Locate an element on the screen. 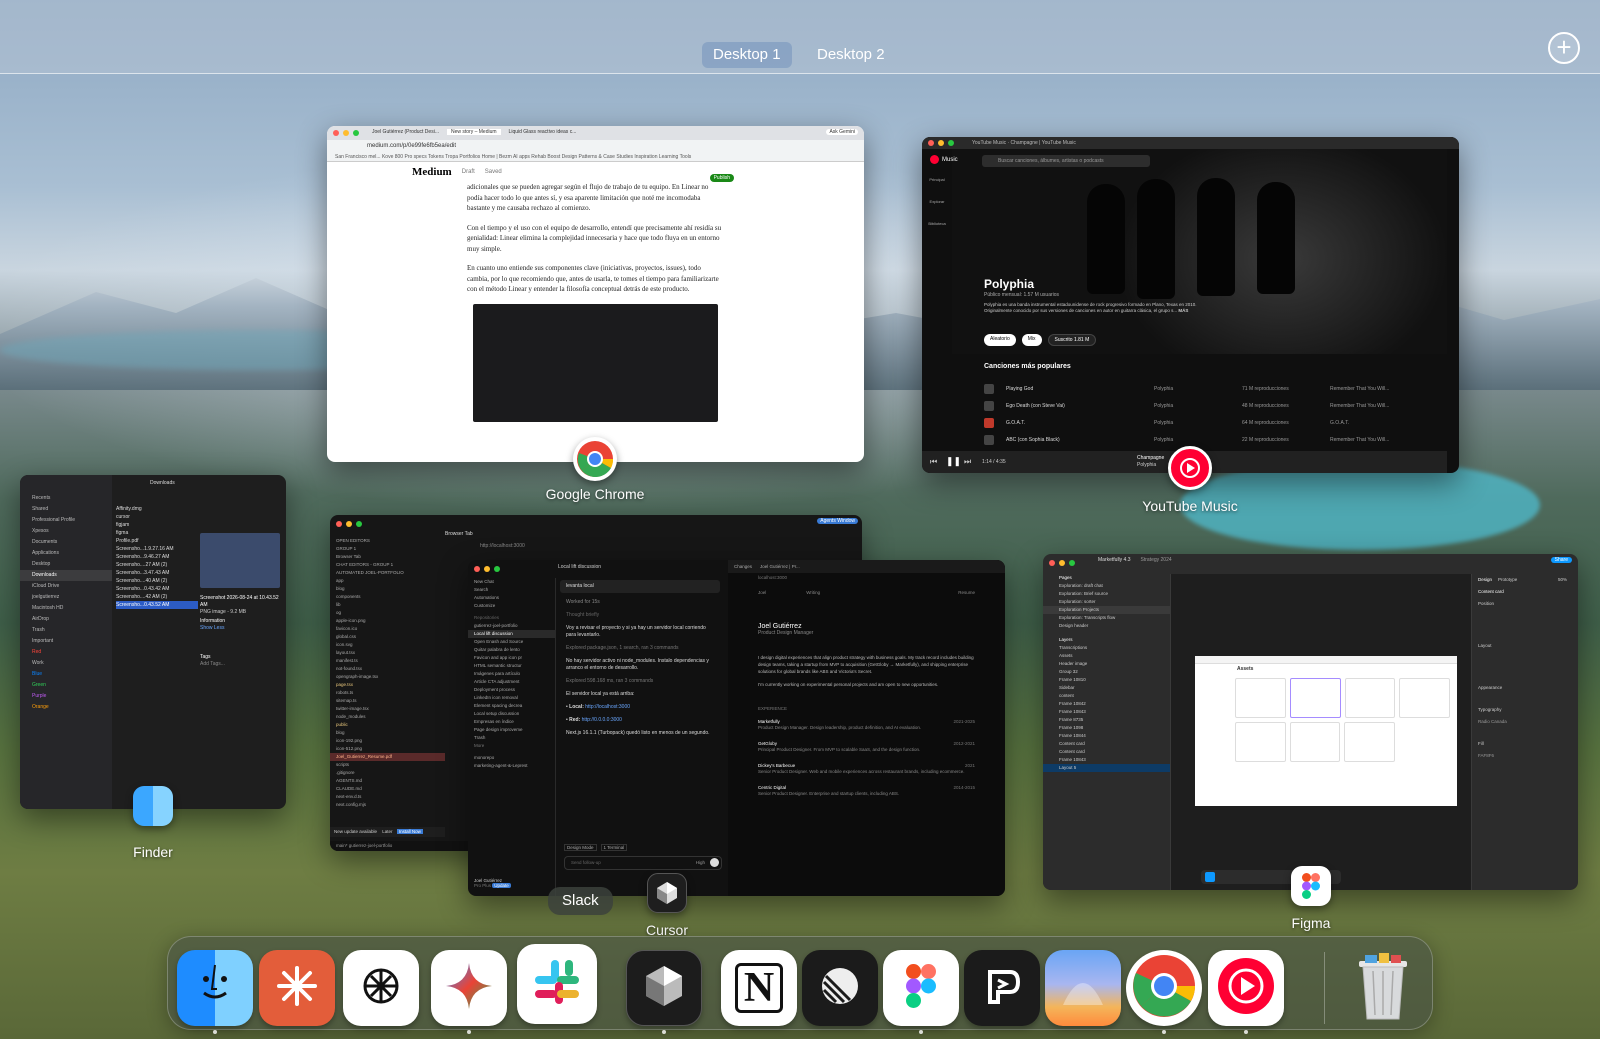  sidebar-item: Professional Profile is located at coordinates (66, 520).